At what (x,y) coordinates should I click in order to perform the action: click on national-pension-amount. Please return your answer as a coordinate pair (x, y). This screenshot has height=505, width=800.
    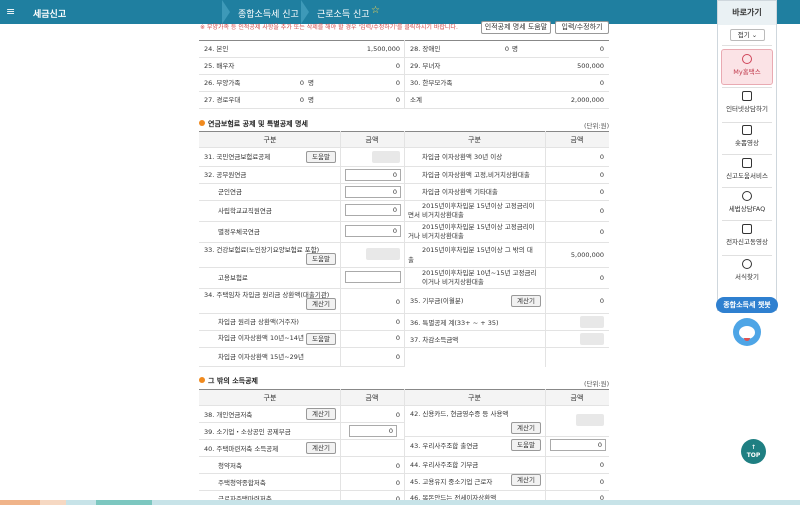
    Looking at the image, I should click on (386, 157).